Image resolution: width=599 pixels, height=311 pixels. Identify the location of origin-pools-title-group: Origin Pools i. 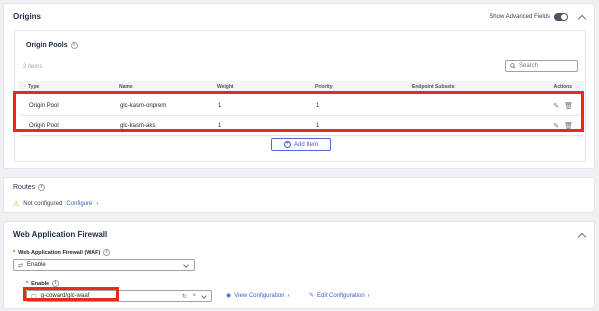
(52, 45).